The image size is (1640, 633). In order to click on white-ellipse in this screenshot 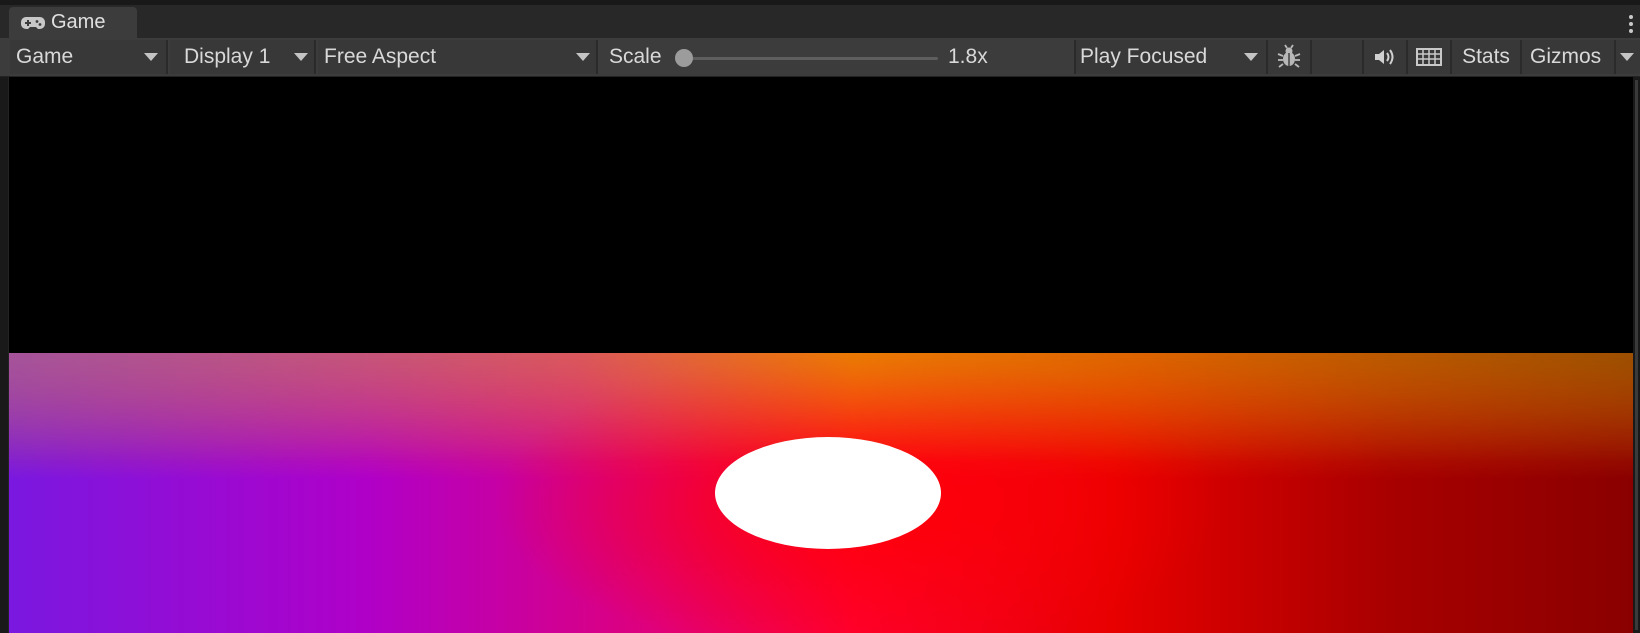, I will do `click(828, 493)`.